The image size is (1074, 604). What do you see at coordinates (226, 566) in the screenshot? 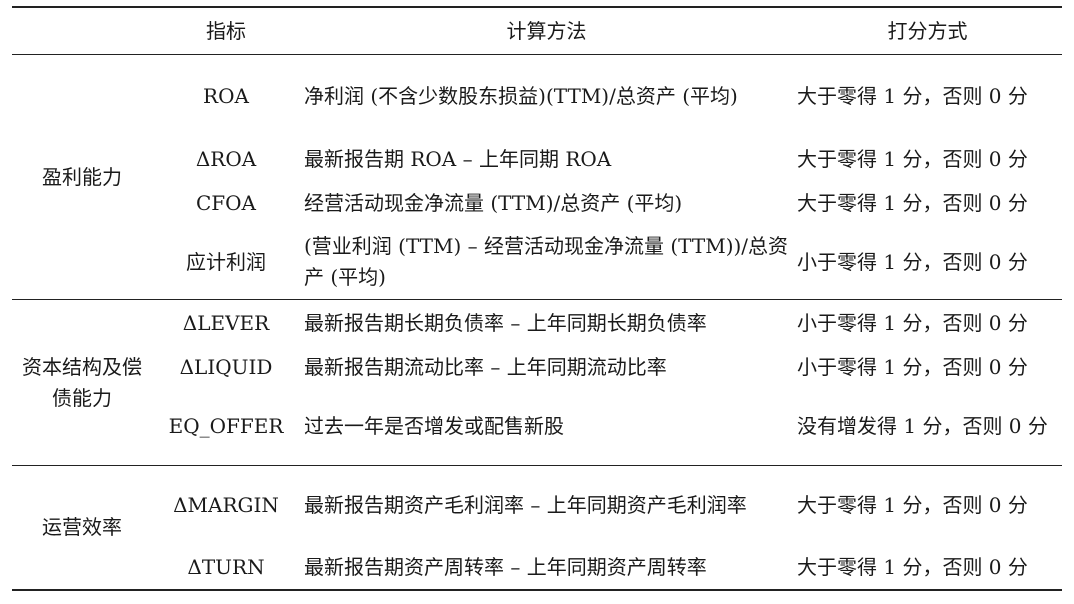
I see `indicator-cell: ΔTURN` at bounding box center [226, 566].